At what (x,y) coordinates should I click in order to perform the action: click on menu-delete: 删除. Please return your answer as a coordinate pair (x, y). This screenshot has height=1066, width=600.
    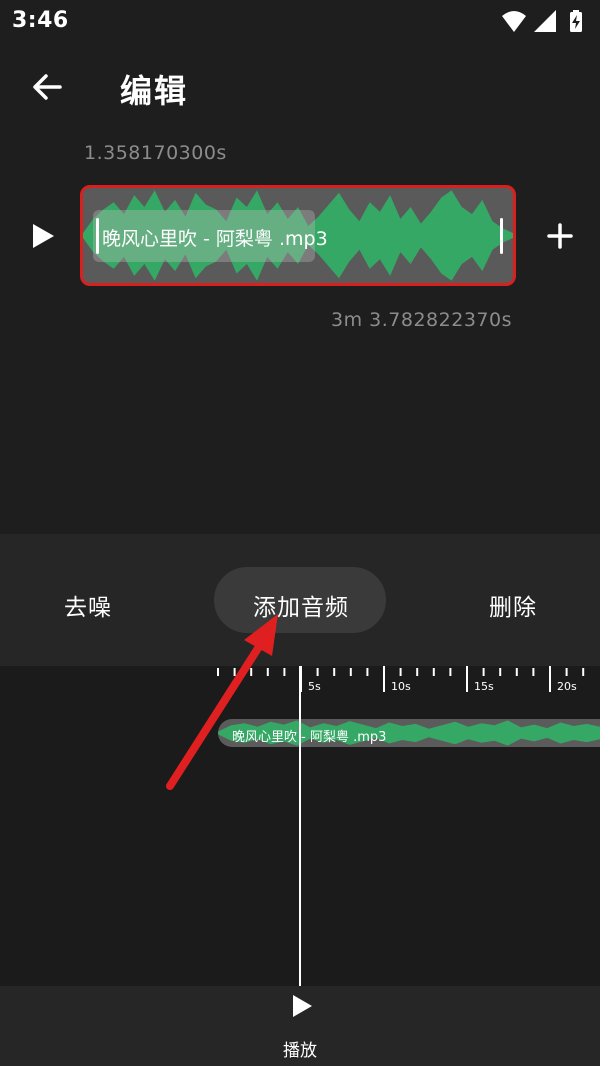
    Looking at the image, I should click on (513, 605).